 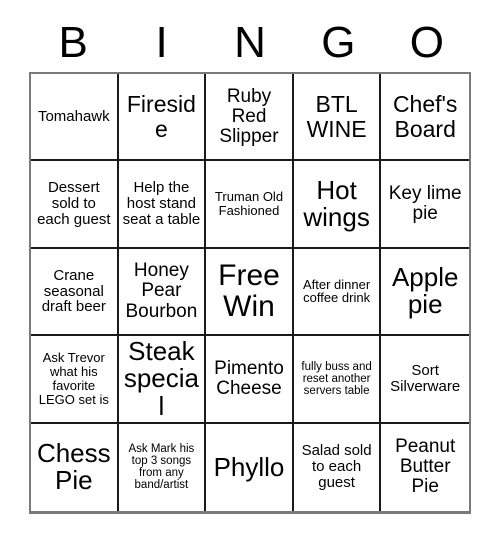 I want to click on bingo-cell-label: Truman Old Fashioned, so click(x=249, y=204).